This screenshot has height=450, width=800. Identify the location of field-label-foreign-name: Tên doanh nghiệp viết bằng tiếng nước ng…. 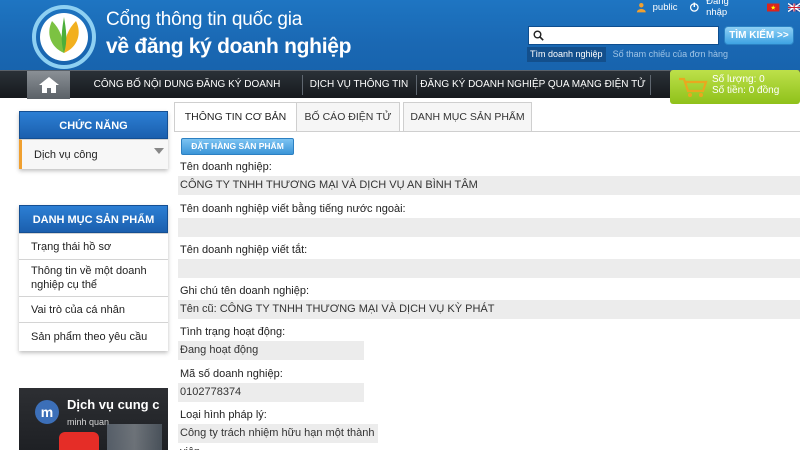
(293, 209).